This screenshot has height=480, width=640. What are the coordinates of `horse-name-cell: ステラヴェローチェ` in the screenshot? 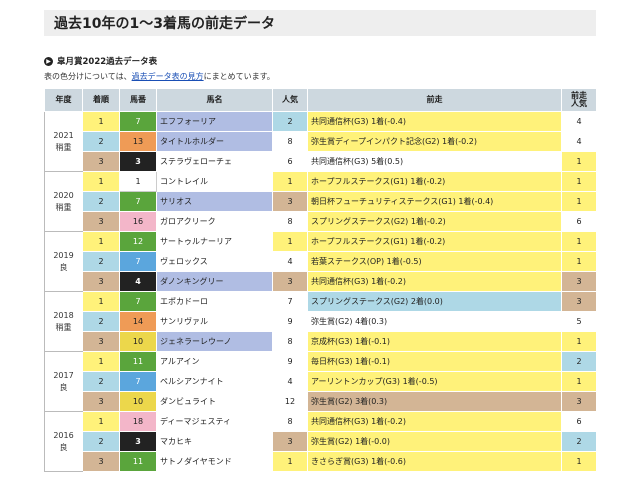 It's located at (214, 161).